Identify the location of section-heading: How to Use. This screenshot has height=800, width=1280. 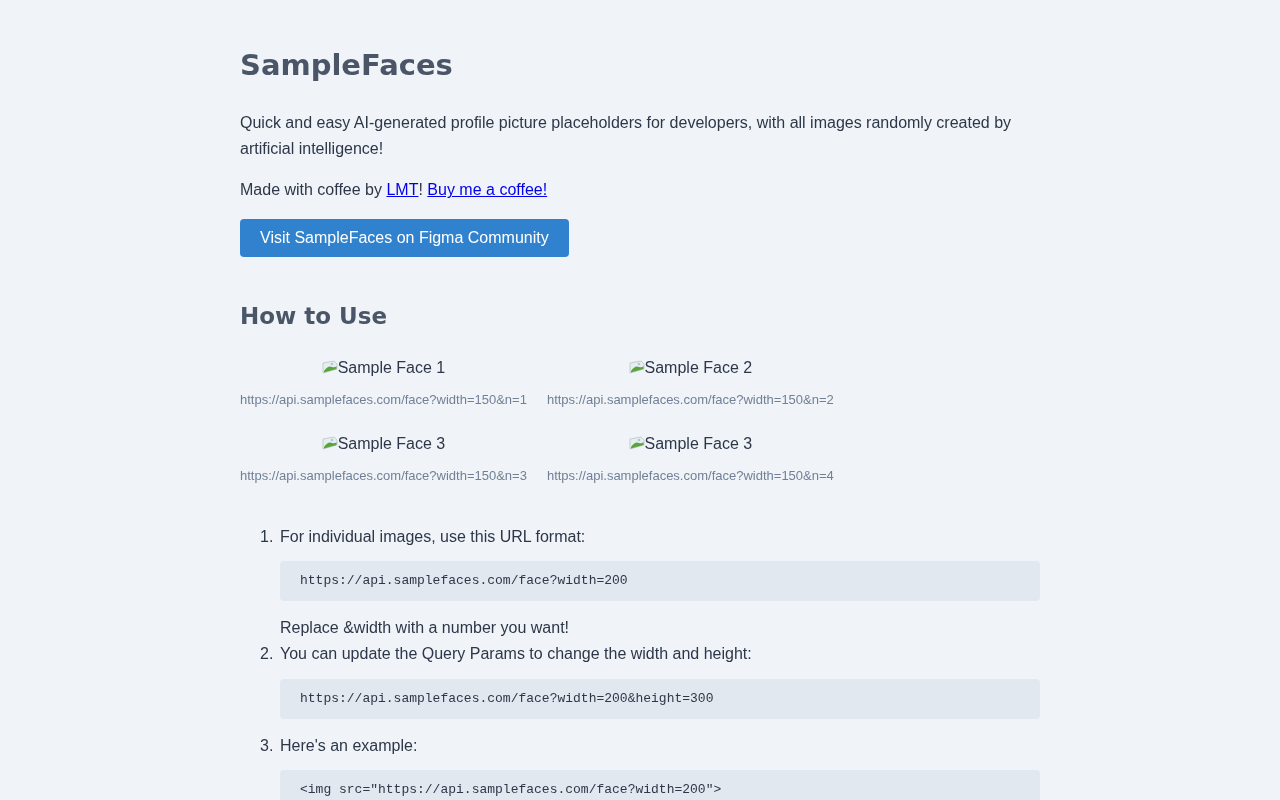
(314, 316).